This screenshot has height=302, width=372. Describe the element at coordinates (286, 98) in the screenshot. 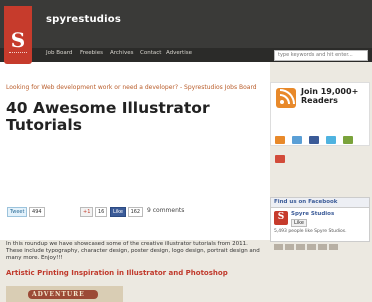

I see `rss-icon` at that location.